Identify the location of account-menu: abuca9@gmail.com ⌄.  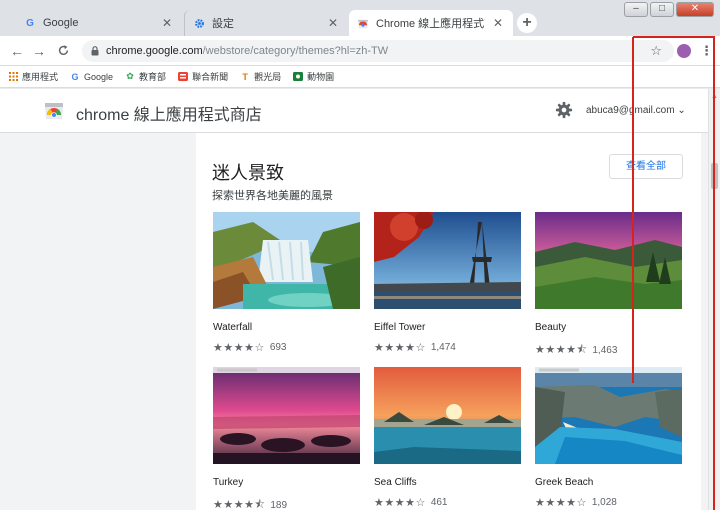
(636, 110).